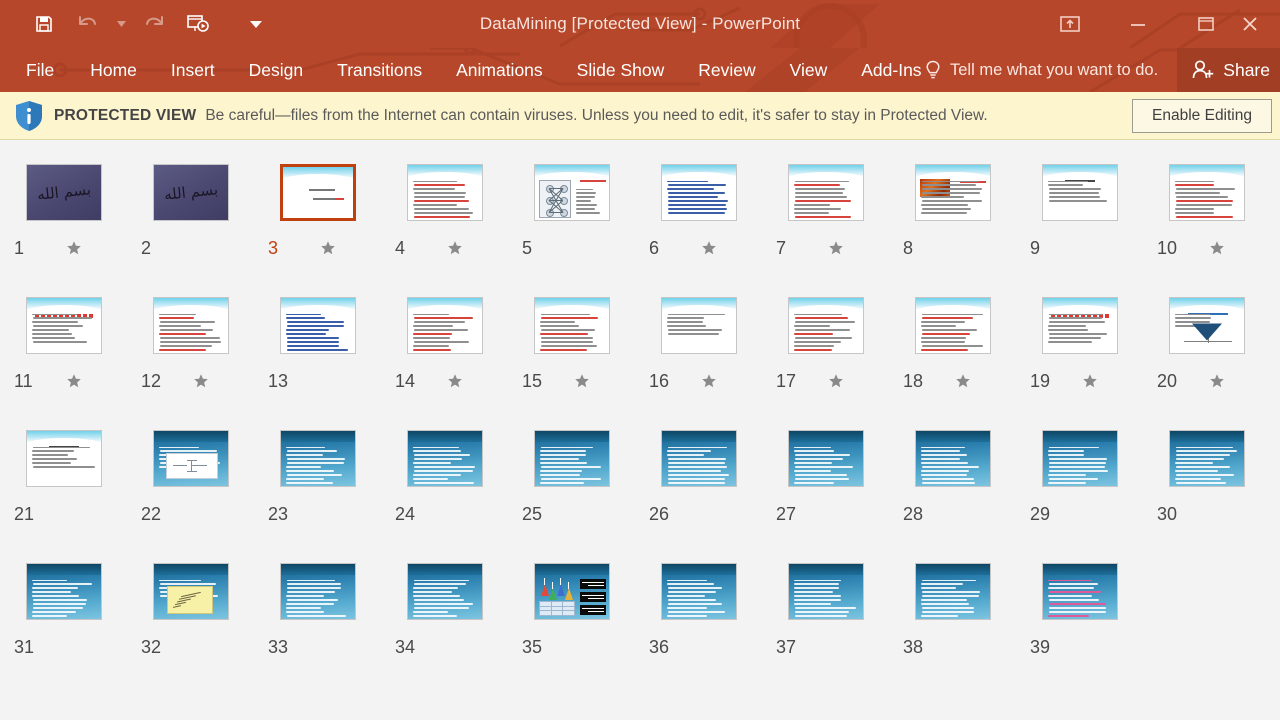  I want to click on slide-thumbnail-item: 37, so click(825, 615).